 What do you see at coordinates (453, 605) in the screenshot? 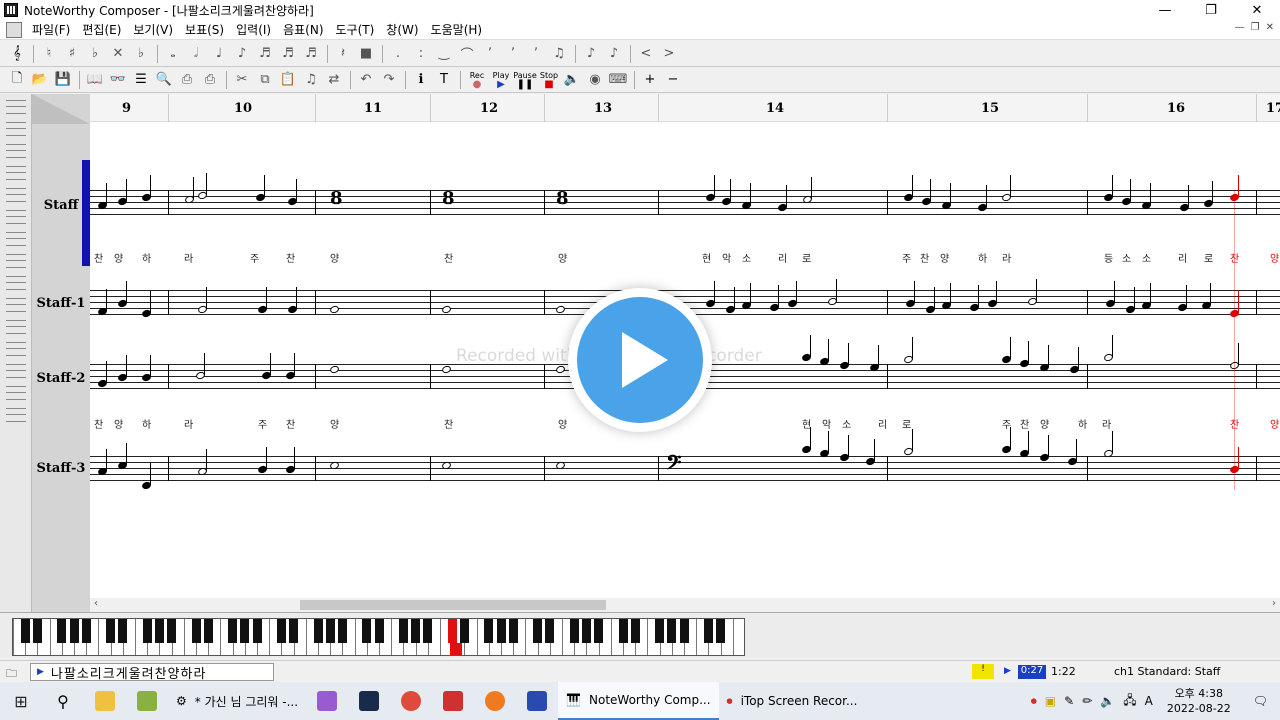
I see `scrollbar-thumb` at bounding box center [453, 605].